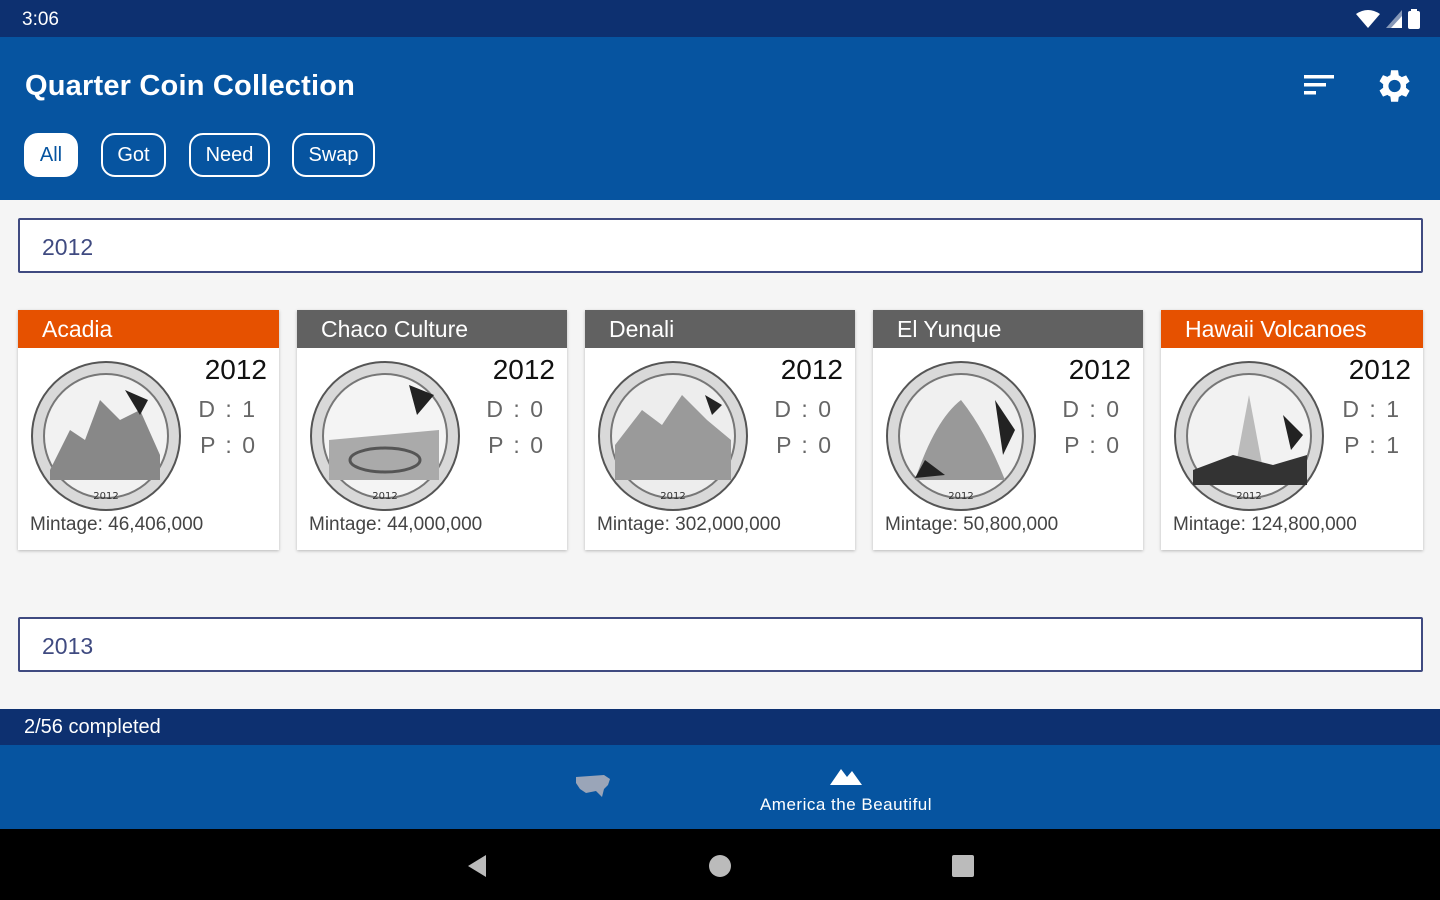 This screenshot has height=900, width=1440. Describe the element at coordinates (477, 866) in the screenshot. I see `back-icon` at that location.